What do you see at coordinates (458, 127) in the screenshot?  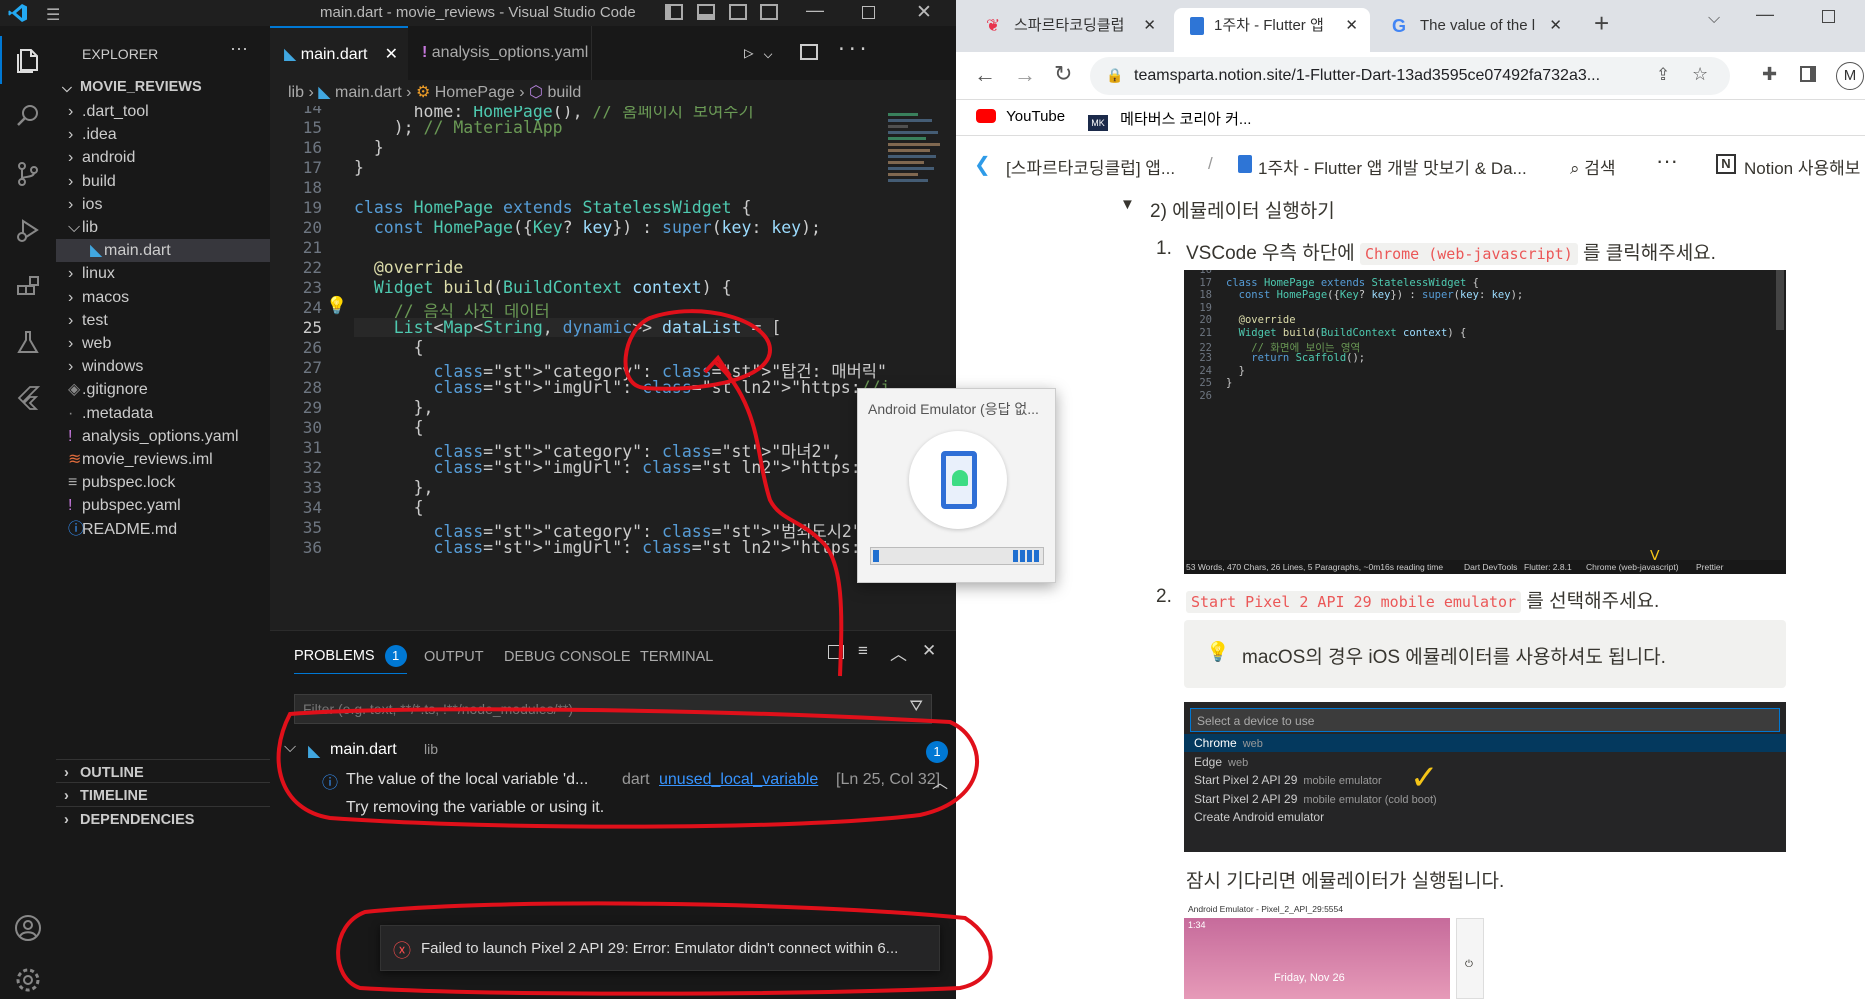 I see `code-line: ); // MaterialApp` at bounding box center [458, 127].